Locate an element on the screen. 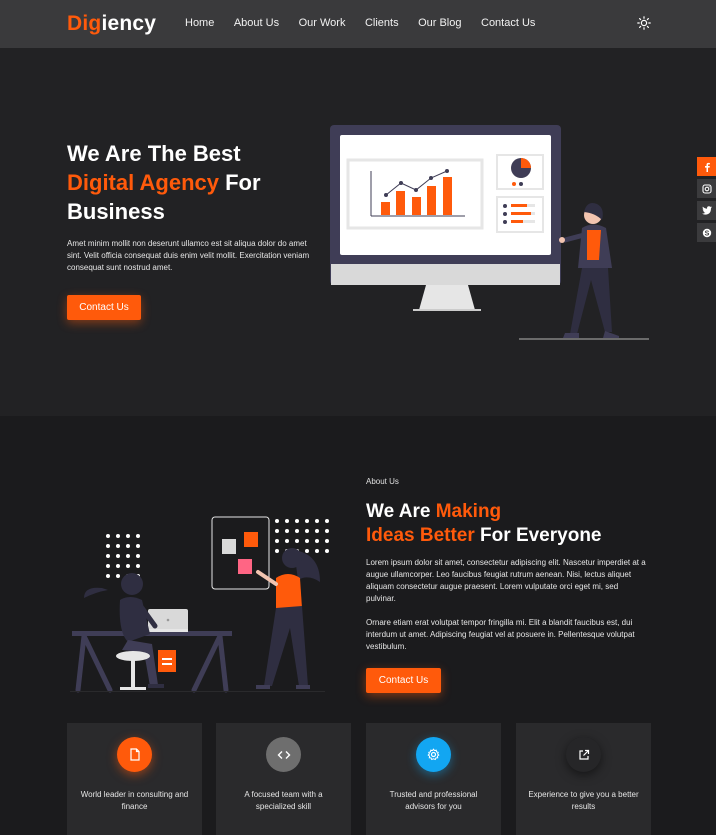  document-icon is located at coordinates (134, 754).